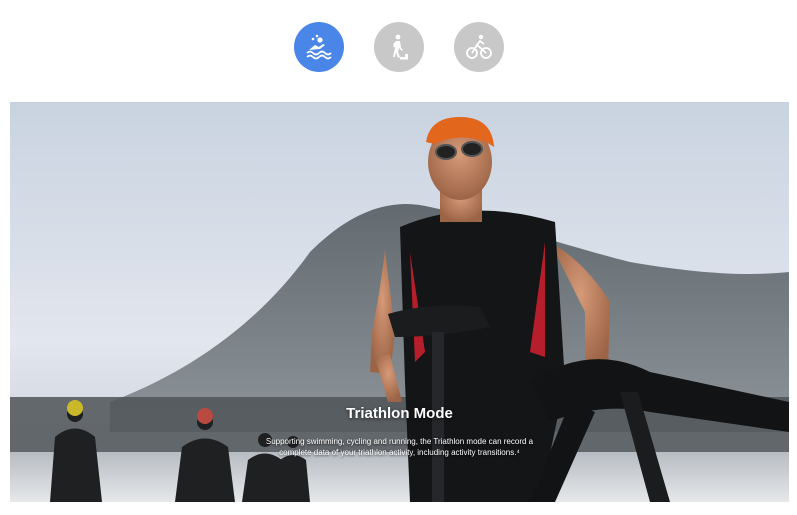  Describe the element at coordinates (399, 413) in the screenshot. I see `feature-title: Triathlon Mode` at that location.